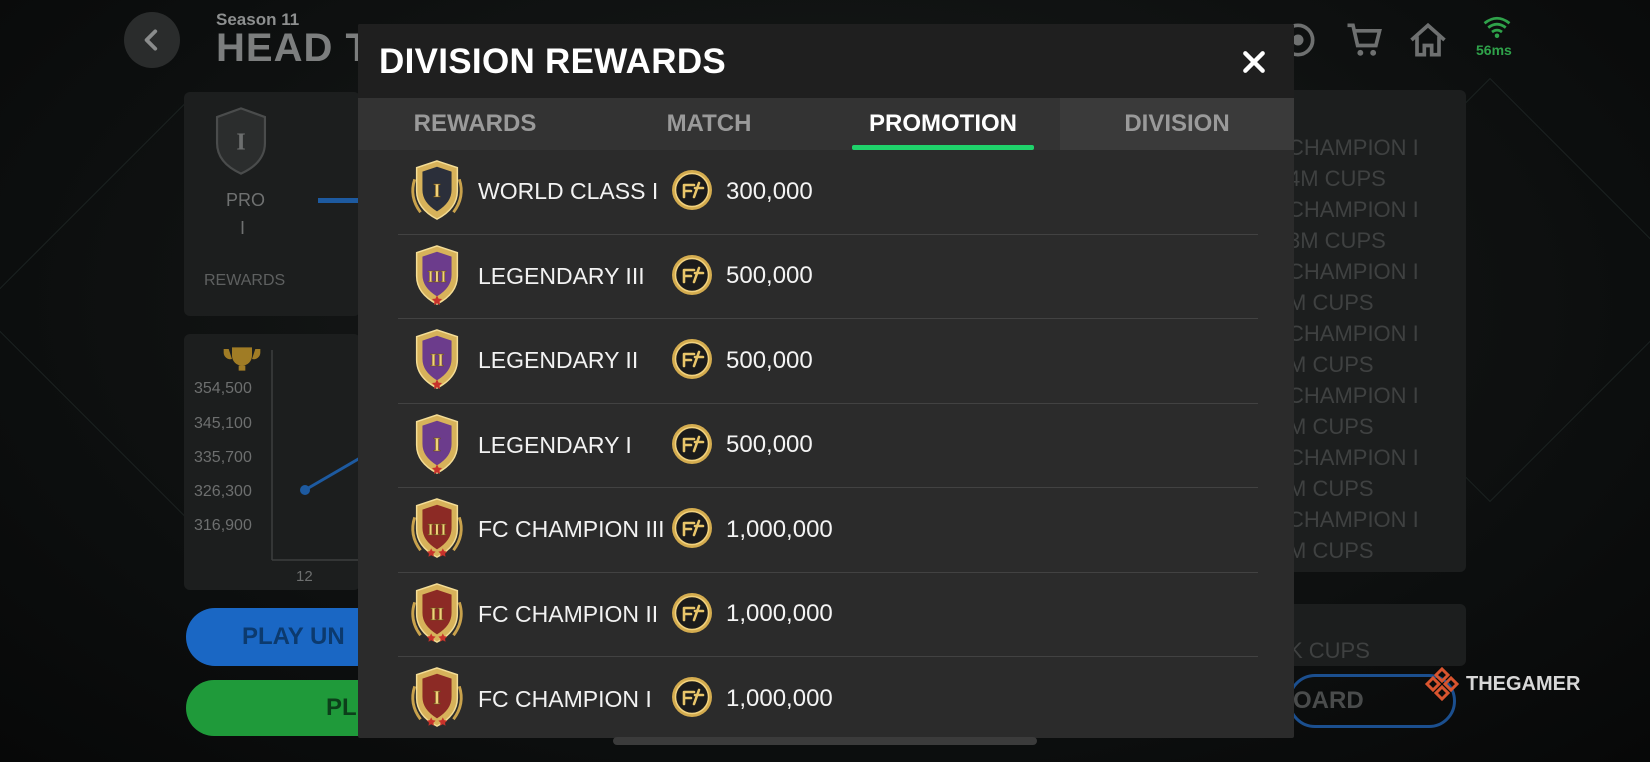  I want to click on legendary-badge-icon: III, so click(437, 275).